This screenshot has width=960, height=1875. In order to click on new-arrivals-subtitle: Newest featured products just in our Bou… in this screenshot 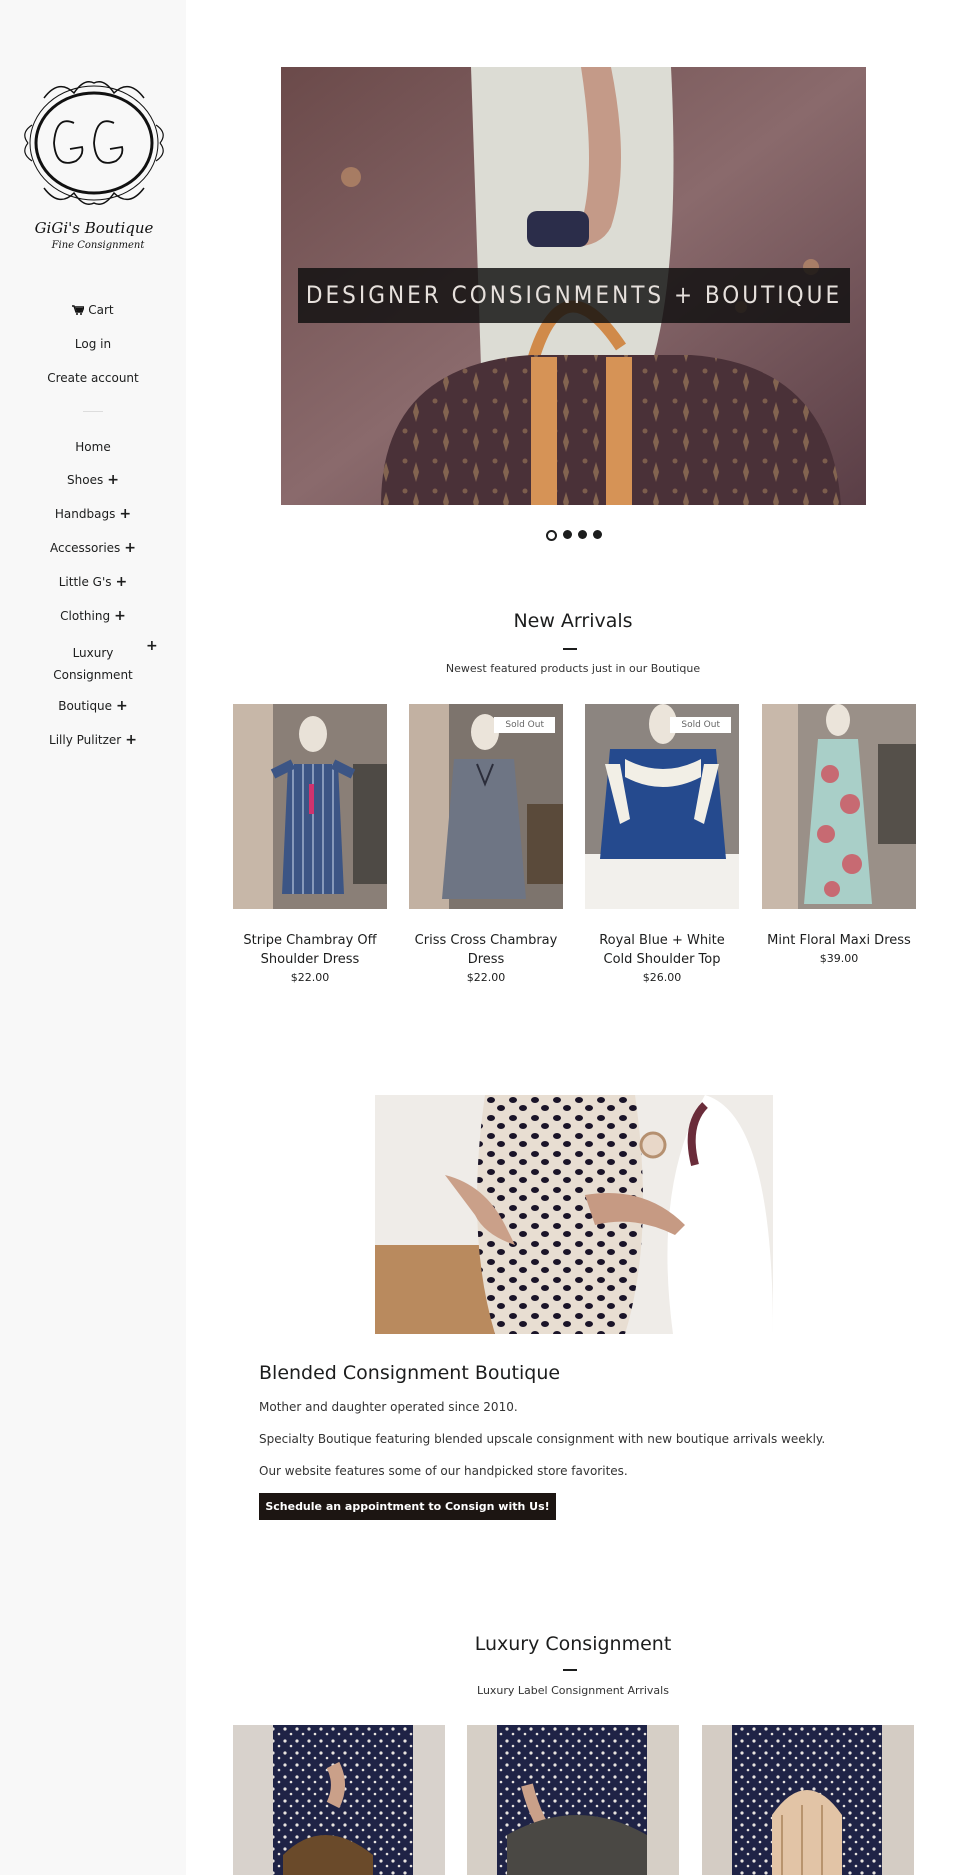, I will do `click(573, 668)`.